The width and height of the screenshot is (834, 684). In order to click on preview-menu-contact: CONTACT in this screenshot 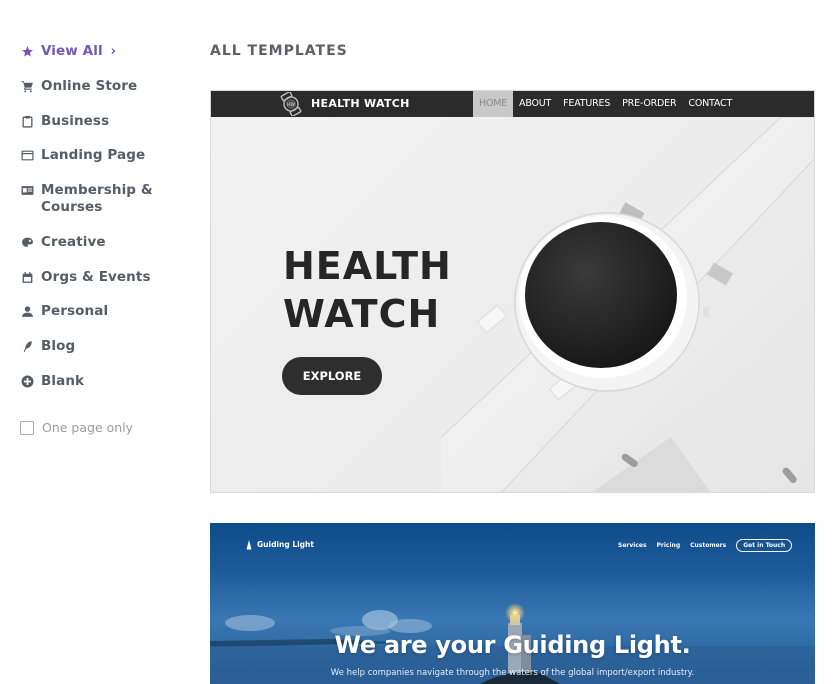, I will do `click(710, 103)`.